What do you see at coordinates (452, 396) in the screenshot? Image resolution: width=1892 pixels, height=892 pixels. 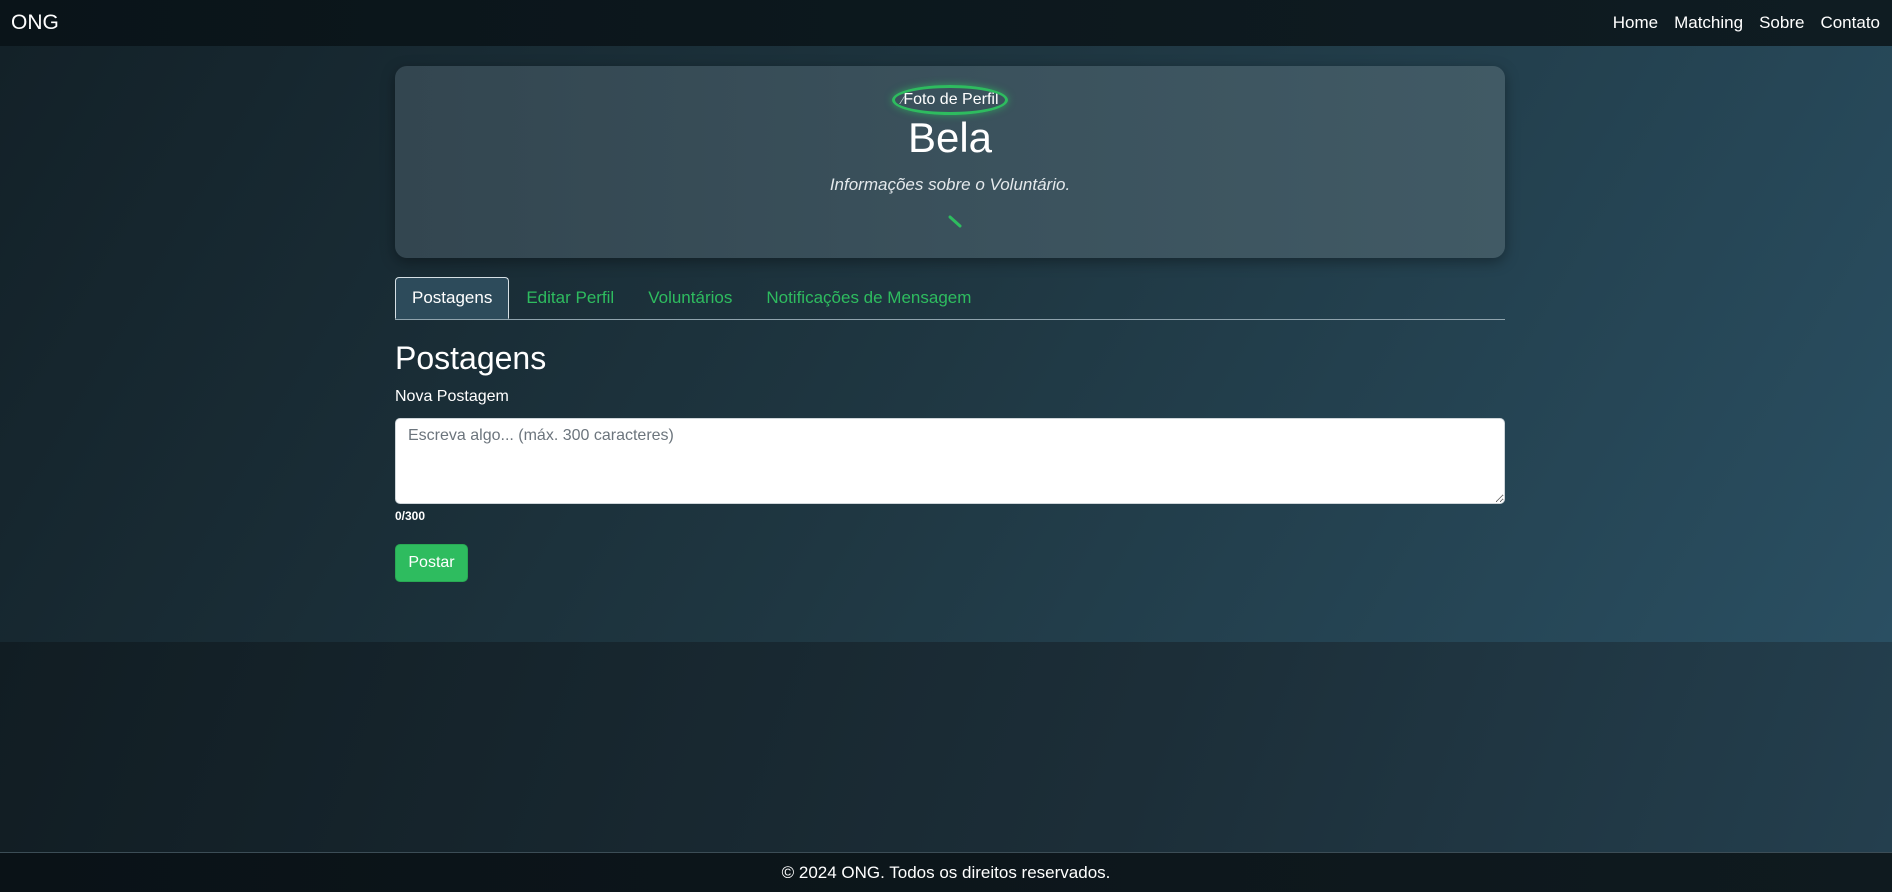 I see `new-post-label: Nova Postagem` at bounding box center [452, 396].